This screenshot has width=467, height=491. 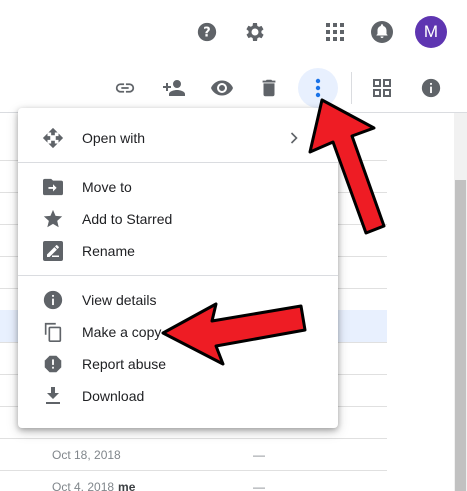 I want to click on row-modified-date: Oct 4, 2018, so click(x=83, y=485).